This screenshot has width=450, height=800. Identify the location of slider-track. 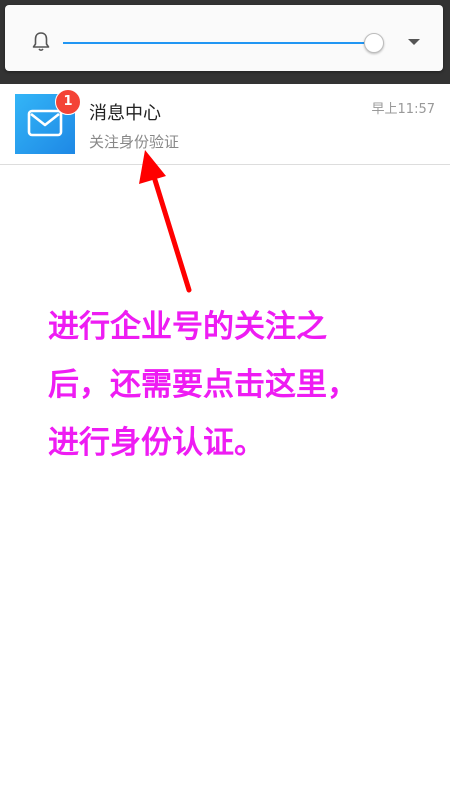
(221, 43).